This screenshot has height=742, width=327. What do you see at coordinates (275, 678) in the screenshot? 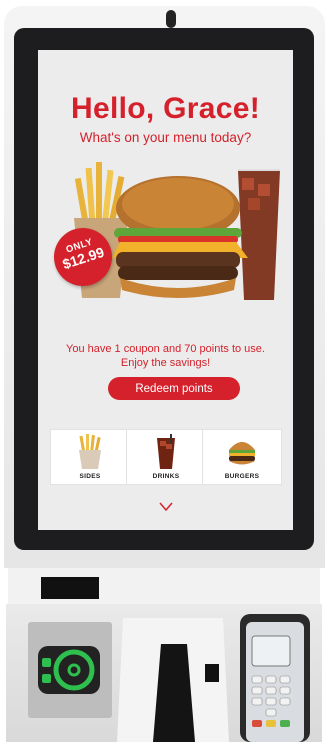
I see `payment-terminal` at bounding box center [275, 678].